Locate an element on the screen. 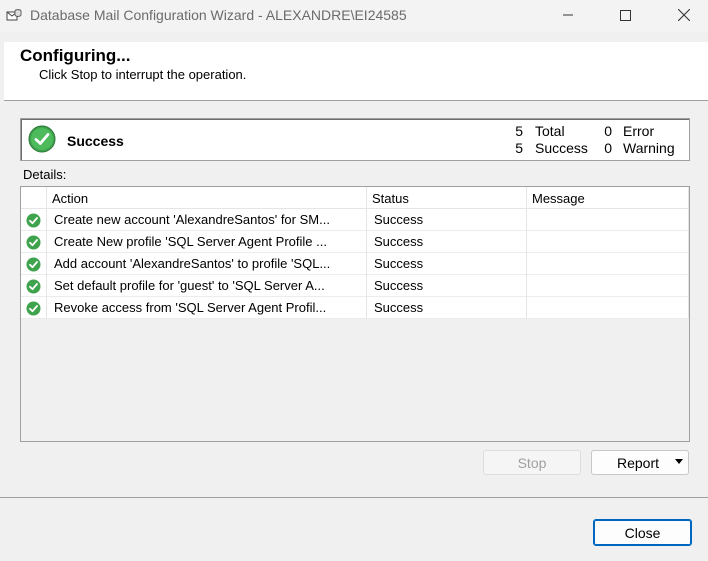 The image size is (708, 561). footer-divider is located at coordinates (354, 497).